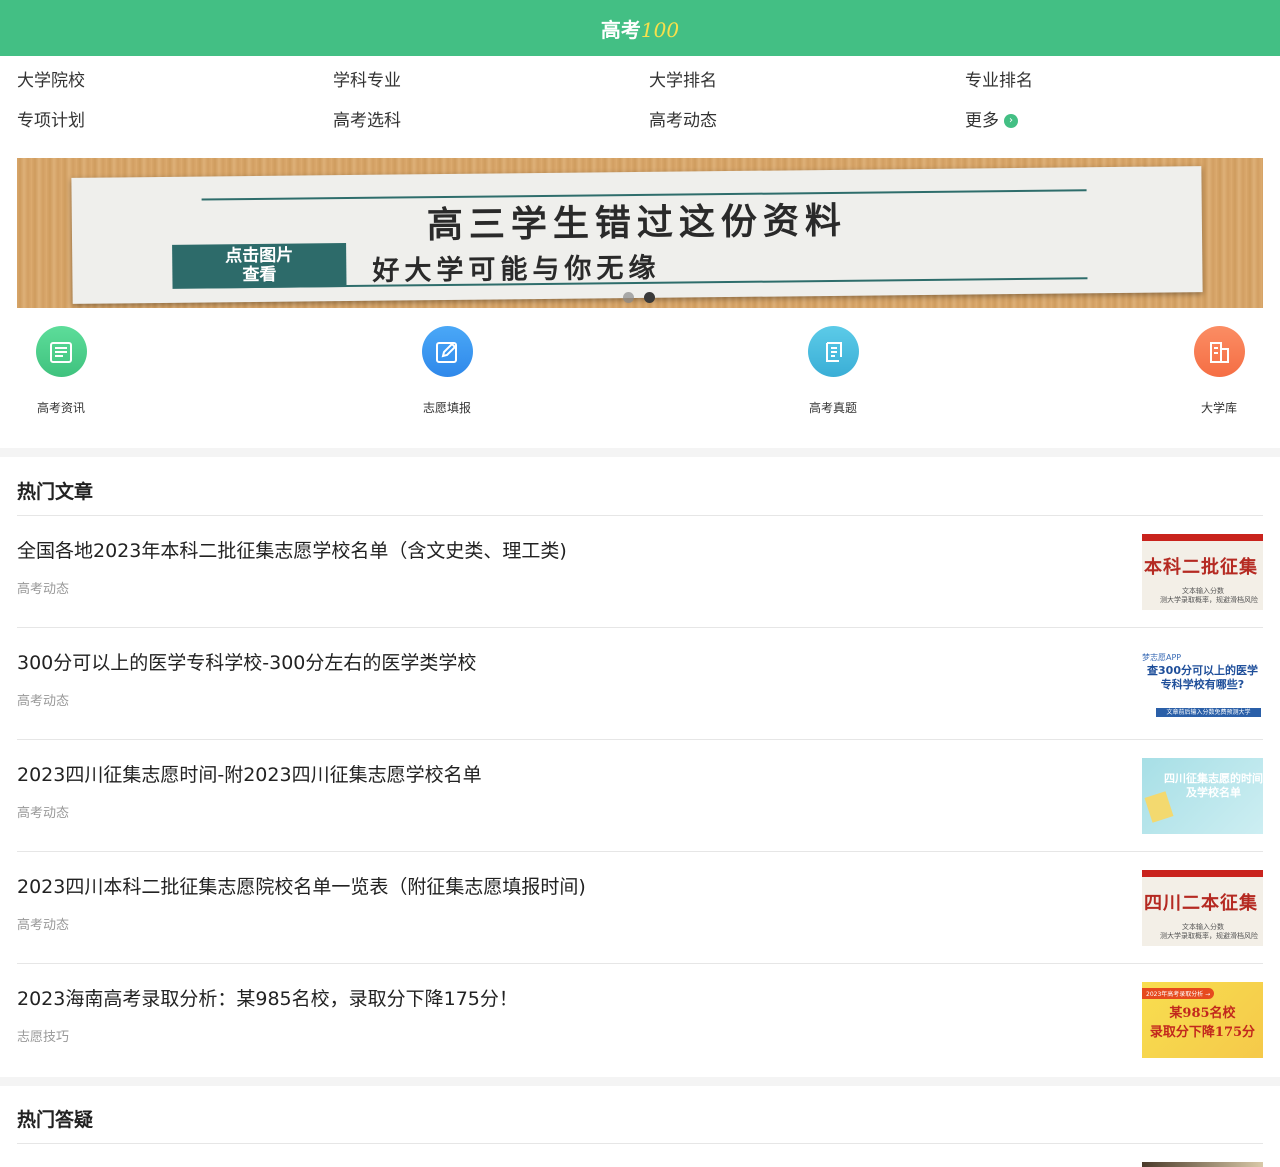 The image size is (1280, 1167). Describe the element at coordinates (246, 661) in the screenshot. I see `article-title: 300分可以上的医学专科学校-300分左右的医学类学校` at that location.